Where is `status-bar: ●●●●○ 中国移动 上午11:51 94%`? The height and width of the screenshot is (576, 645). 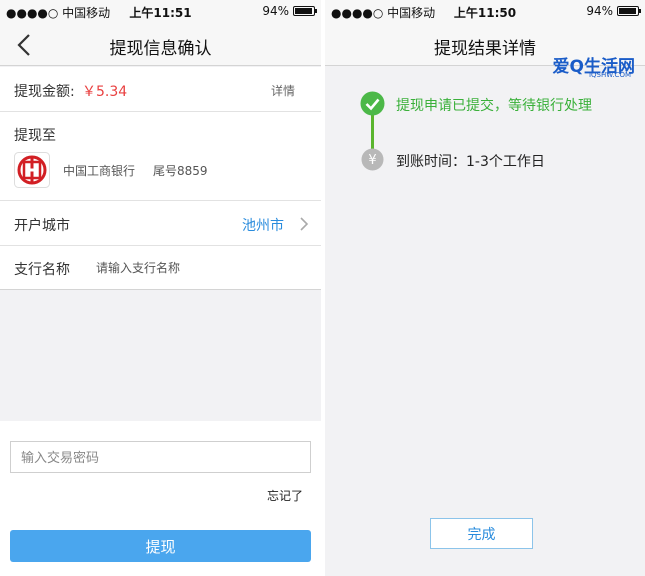
status-bar: ●●●●○ 中国移动 上午11:51 94% is located at coordinates (160, 12).